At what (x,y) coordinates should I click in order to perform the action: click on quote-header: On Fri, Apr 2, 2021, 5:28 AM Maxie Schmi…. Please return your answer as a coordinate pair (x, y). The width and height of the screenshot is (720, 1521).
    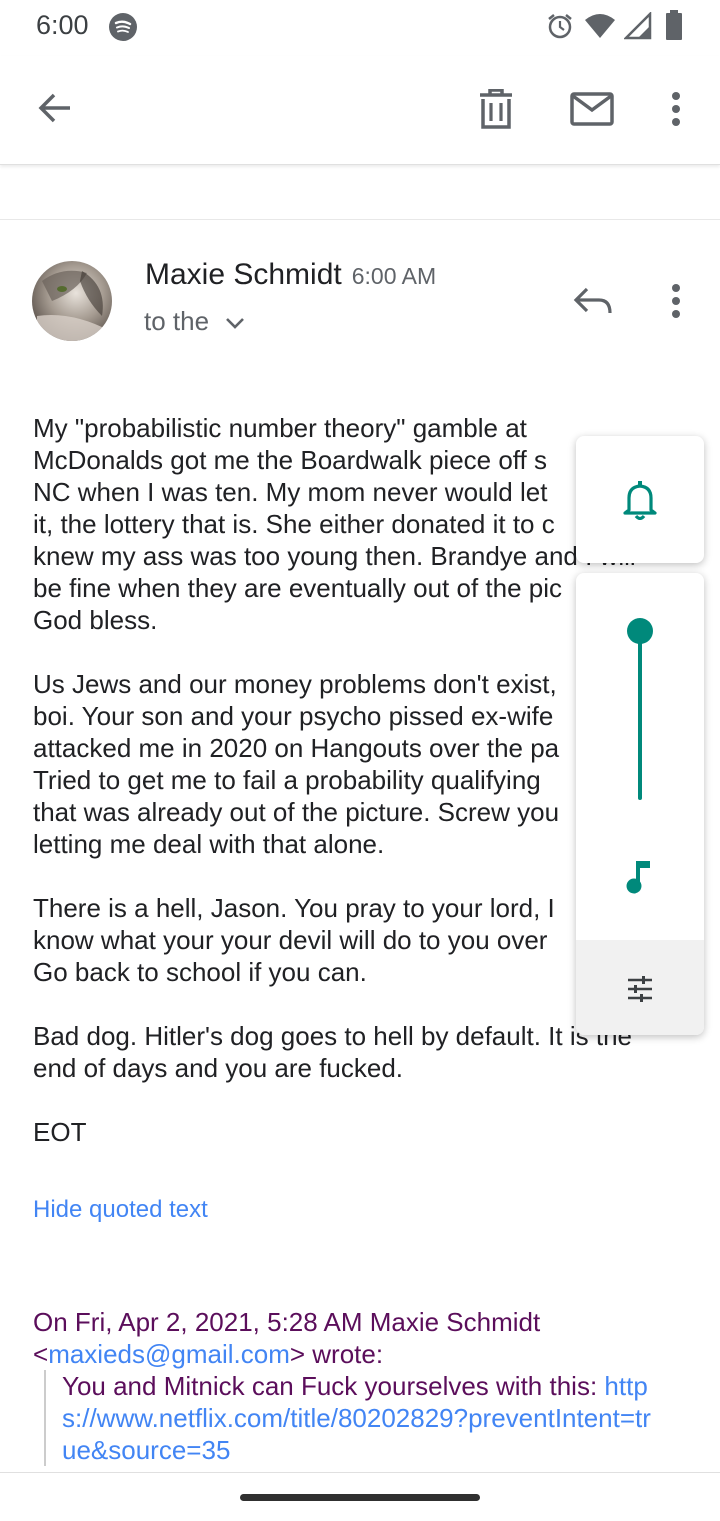
    Looking at the image, I should click on (353, 1338).